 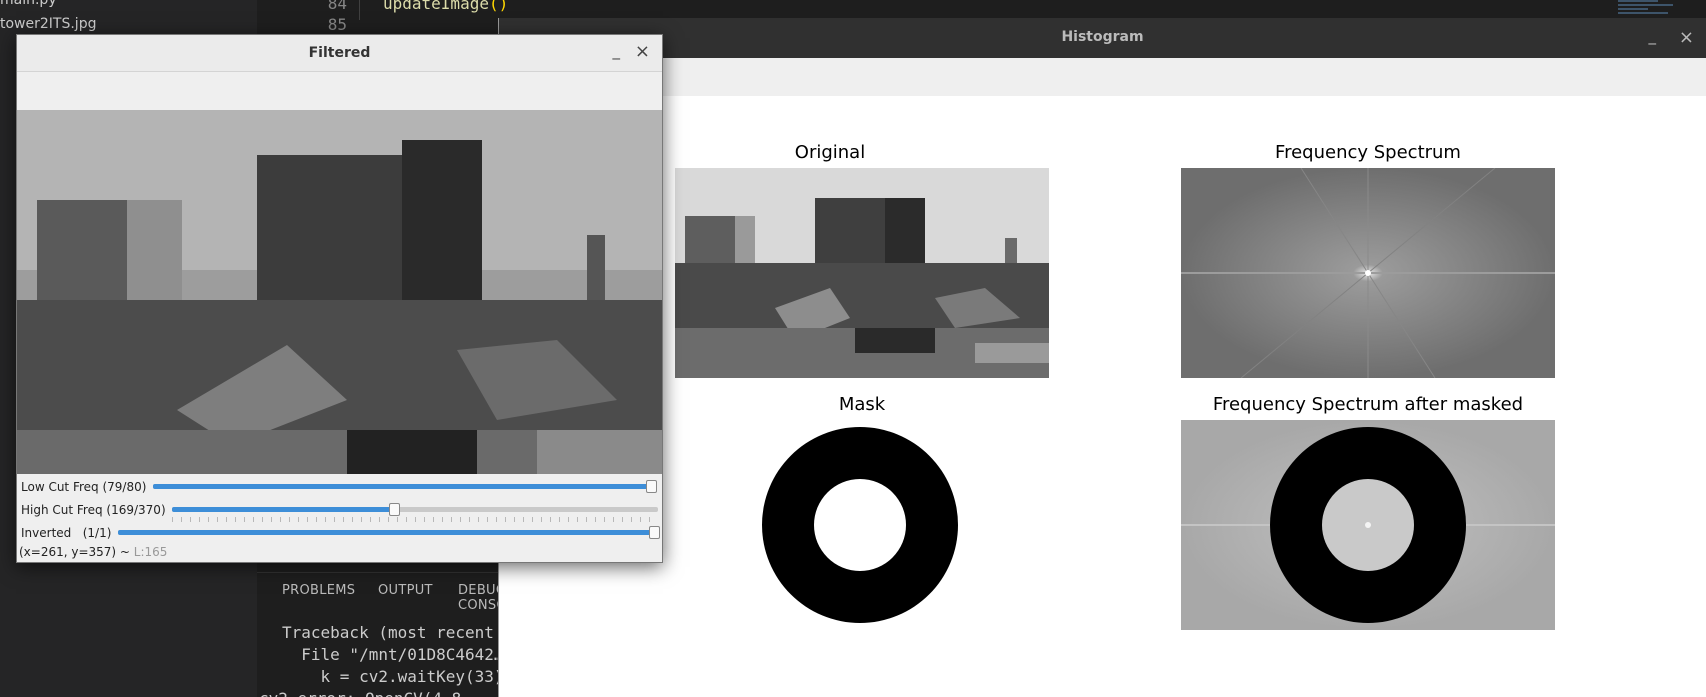 I want to click on terminal-line: k = cv2.waitKey(33), so click(x=393, y=676).